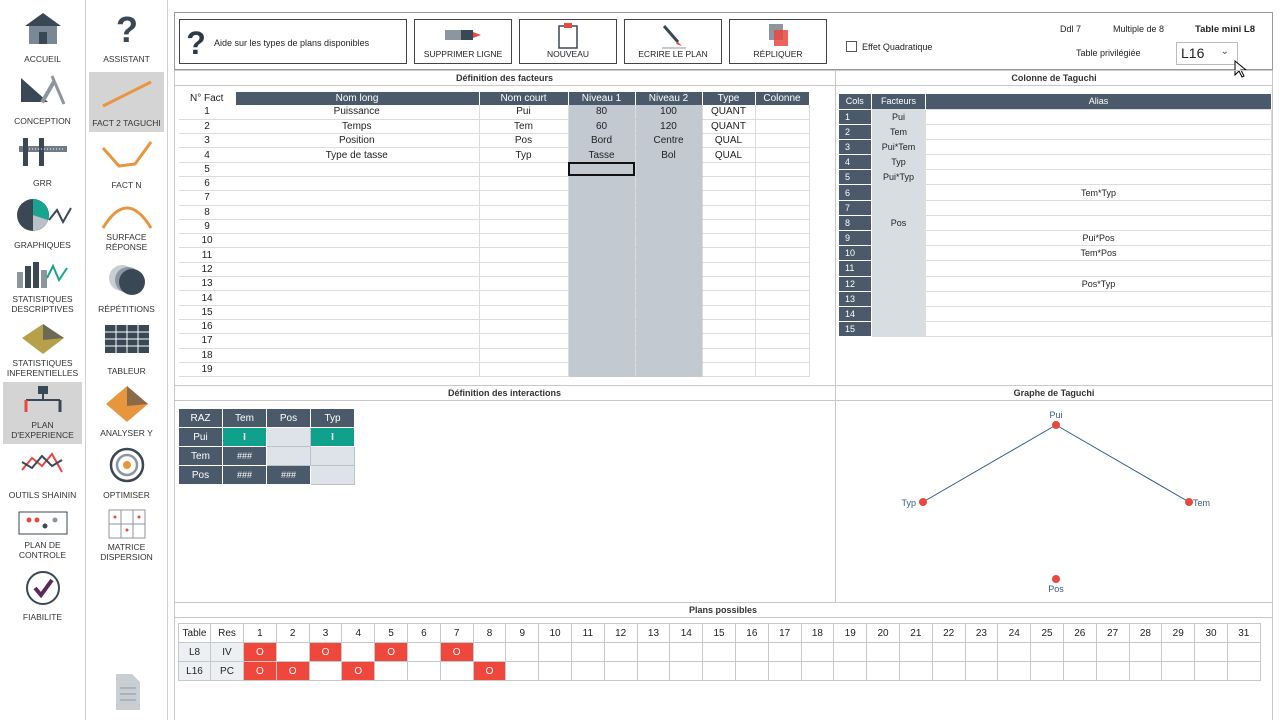 The width and height of the screenshot is (1280, 720). Describe the element at coordinates (673, 41) in the screenshot. I see `write-plan-button: ECRIRE LE PLAN` at that location.